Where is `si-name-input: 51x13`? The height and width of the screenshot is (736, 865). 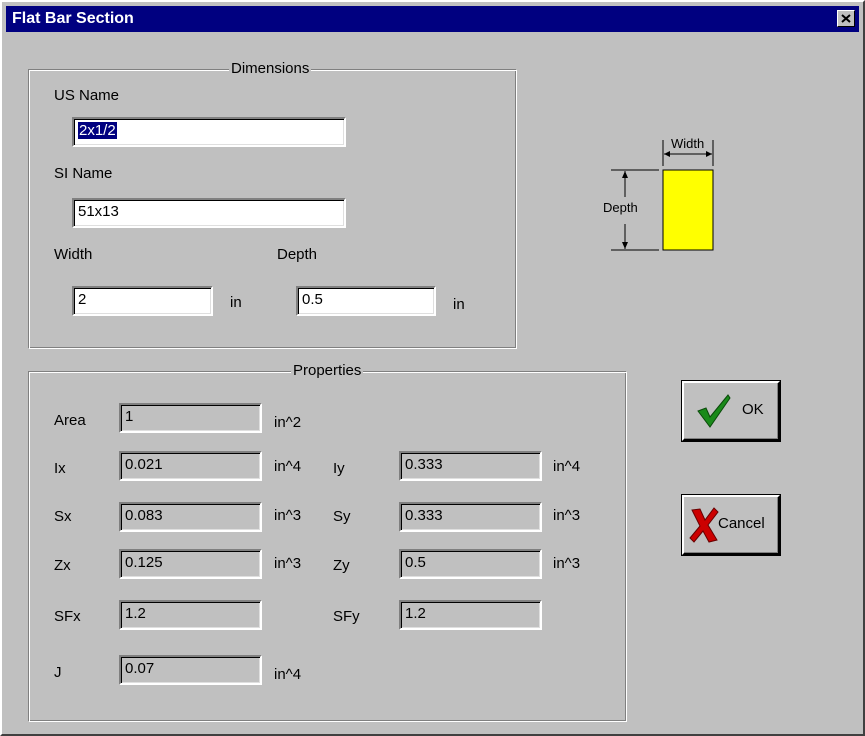
si-name-input: 51x13 is located at coordinates (209, 213).